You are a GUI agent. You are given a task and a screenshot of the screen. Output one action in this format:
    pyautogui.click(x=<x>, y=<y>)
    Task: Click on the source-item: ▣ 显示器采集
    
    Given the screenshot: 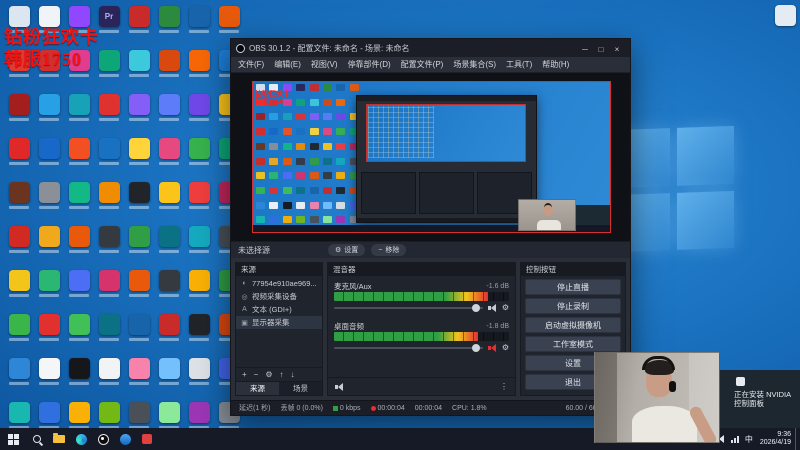 What is the action you would take?
    pyautogui.click(x=279, y=322)
    